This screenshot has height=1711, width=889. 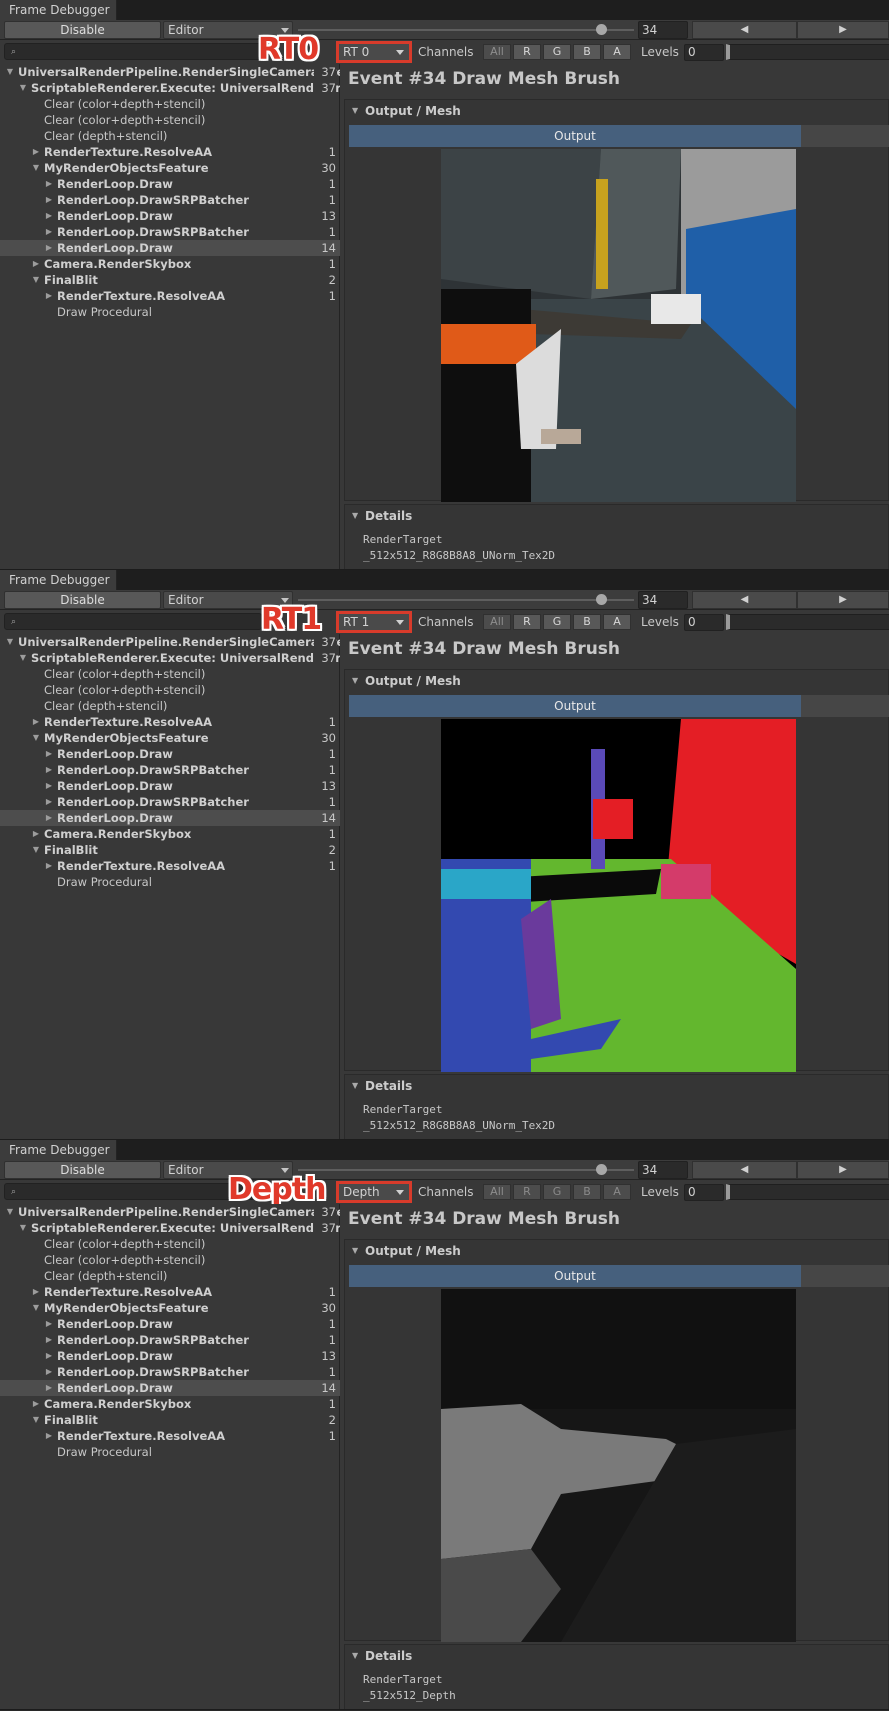 I want to click on output-tab: Output, so click(x=575, y=1276).